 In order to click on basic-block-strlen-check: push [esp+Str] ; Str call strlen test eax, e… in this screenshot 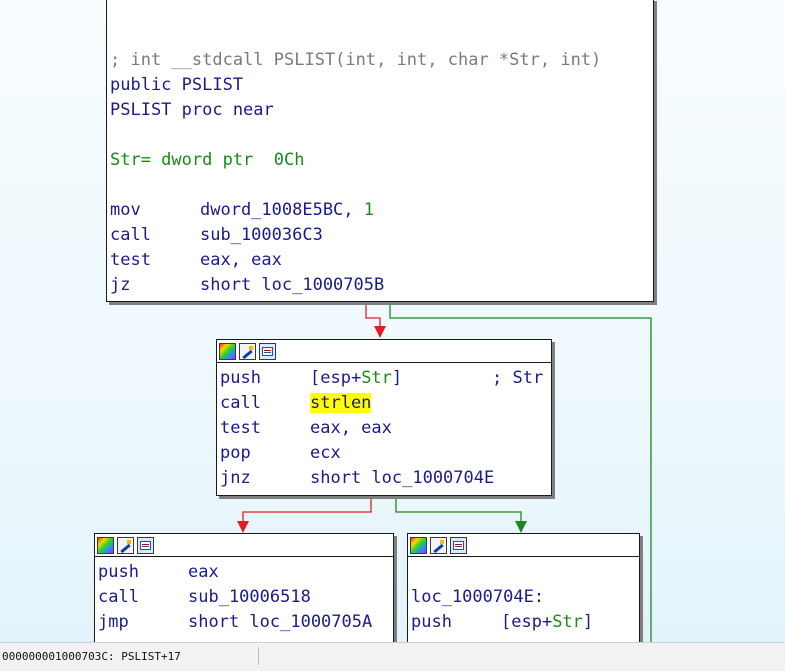, I will do `click(384, 417)`.